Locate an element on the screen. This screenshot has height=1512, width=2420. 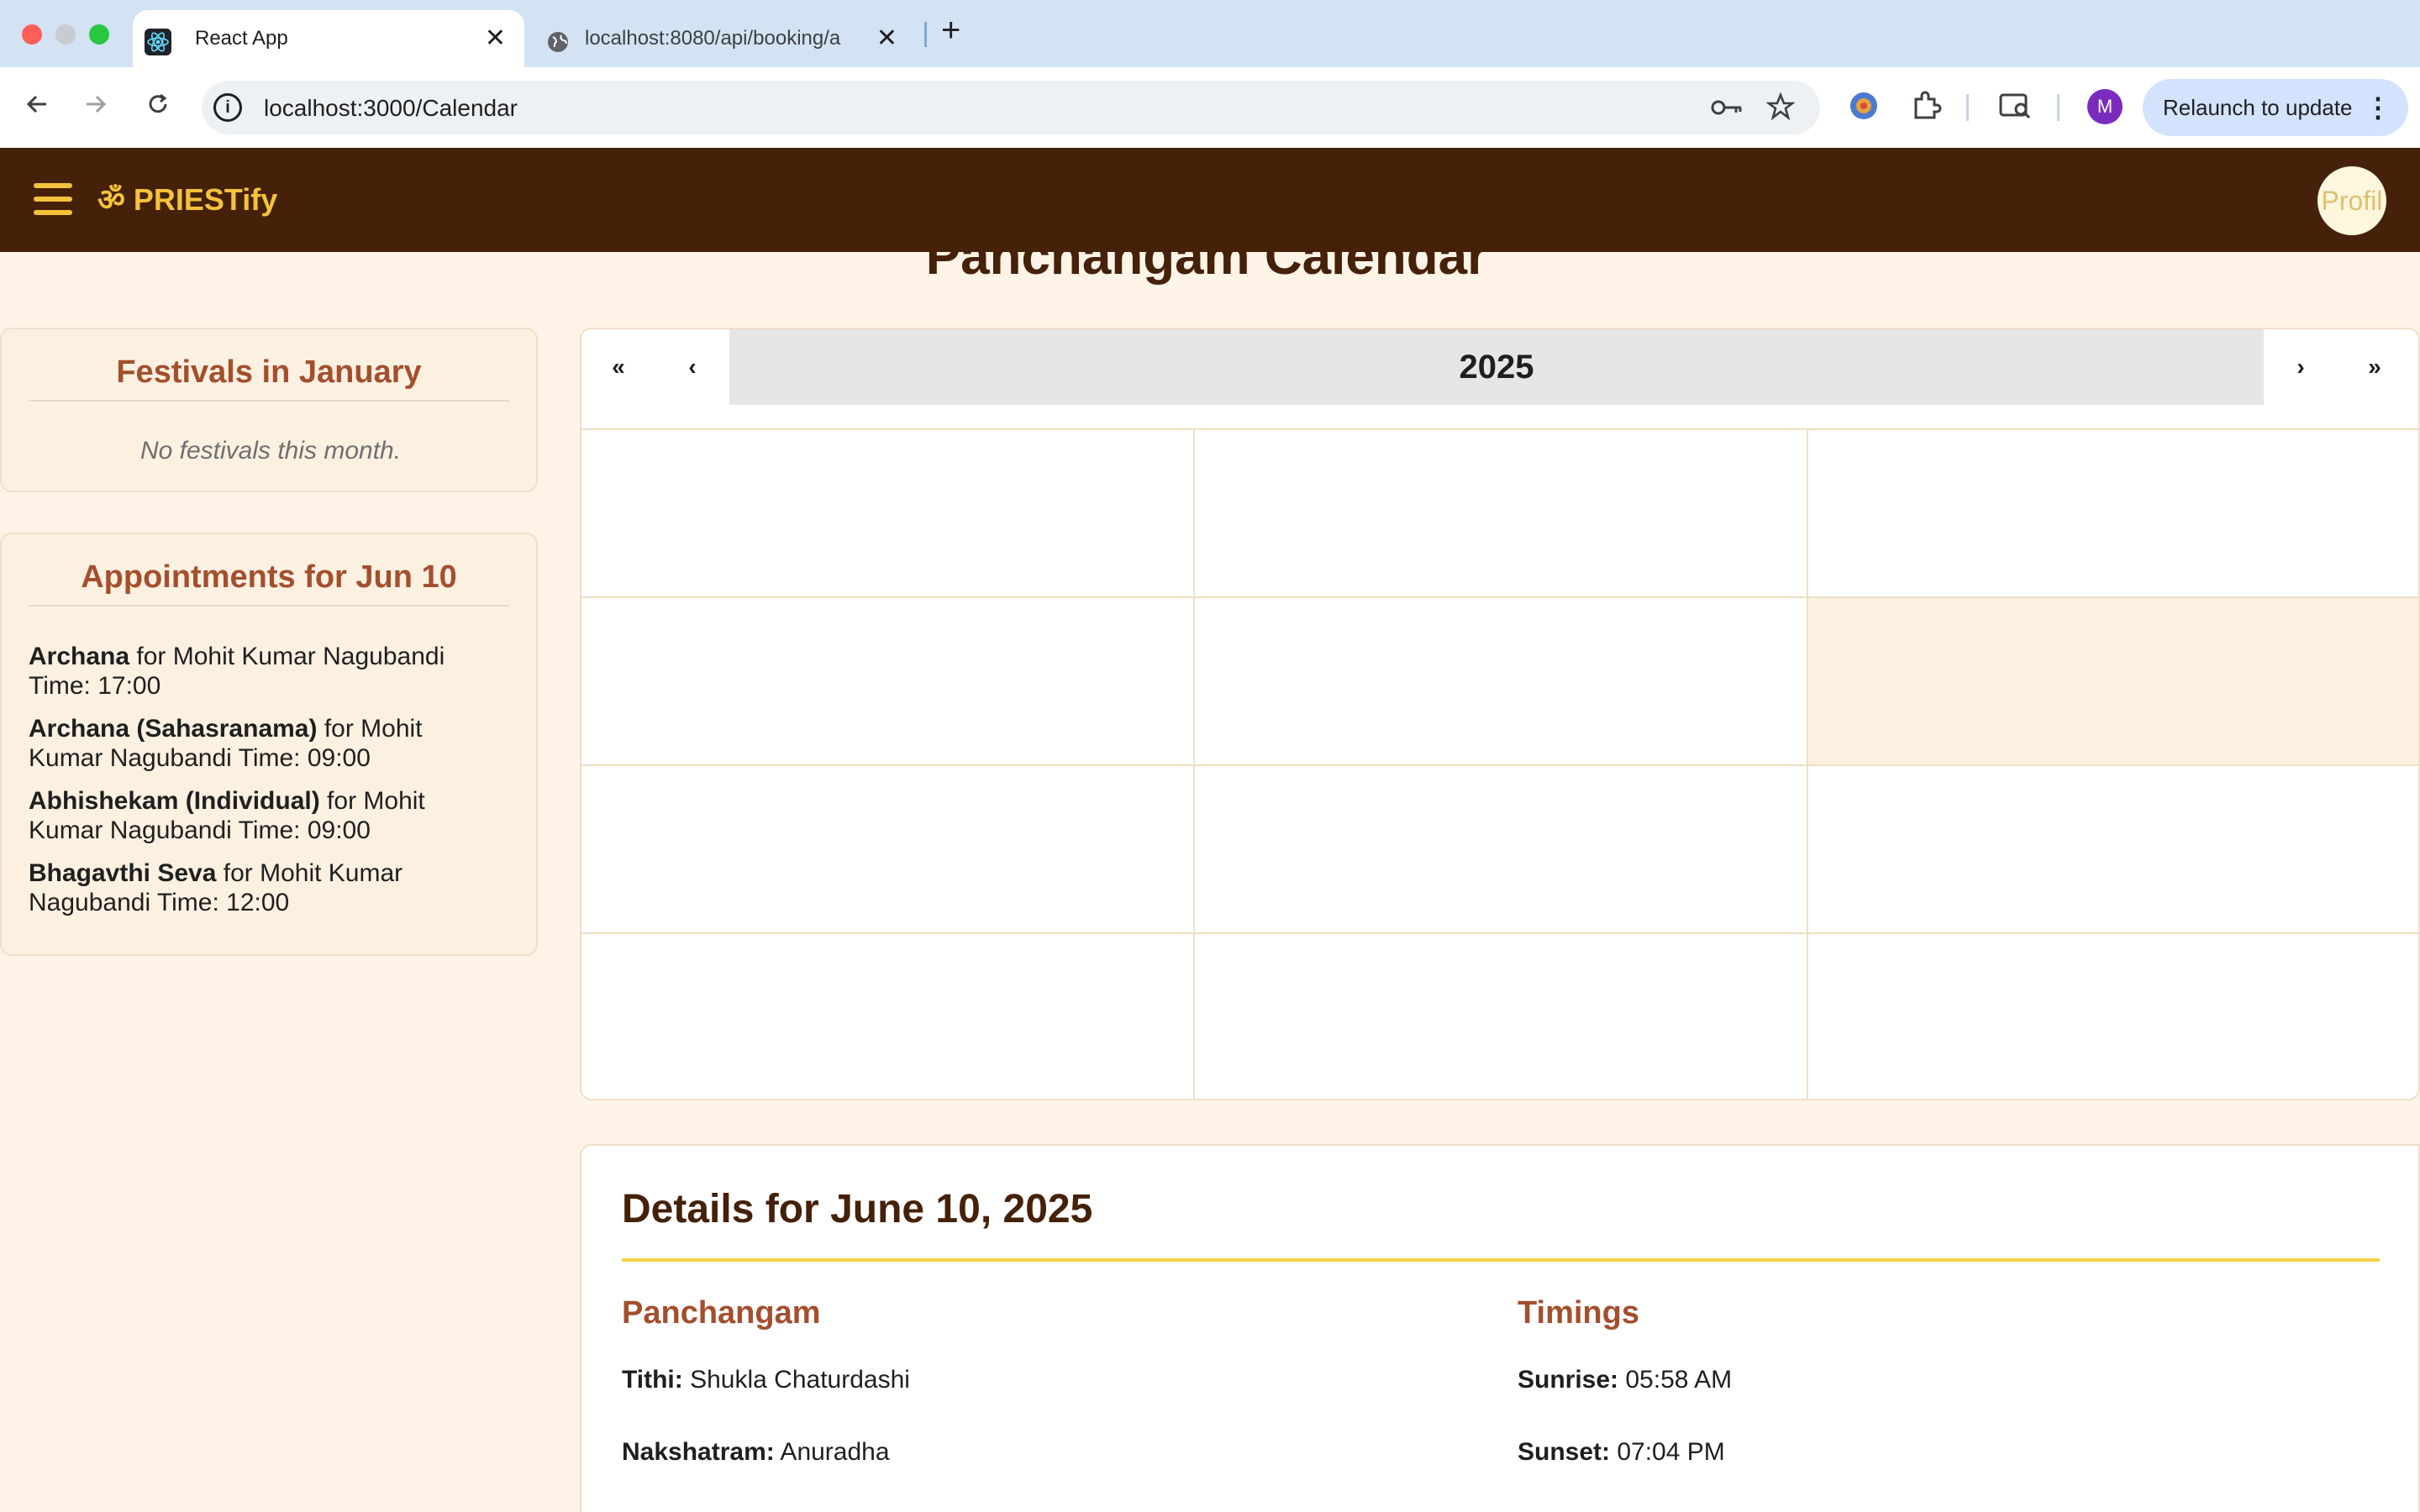
brand-logo: ॐ PRIESTify is located at coordinates (187, 198).